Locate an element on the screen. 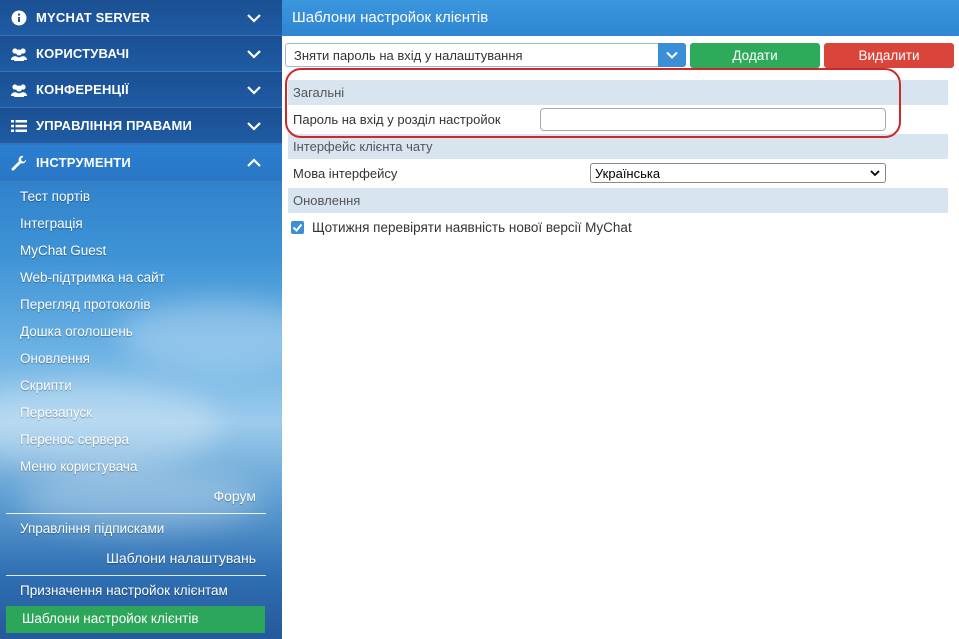 This screenshot has height=639, width=959. language-label: Мова інтерфейсу is located at coordinates (345, 173).